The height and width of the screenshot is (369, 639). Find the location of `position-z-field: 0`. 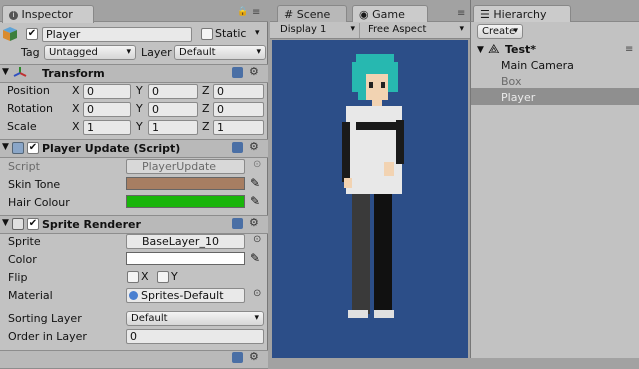

position-z-field: 0 is located at coordinates (238, 91).